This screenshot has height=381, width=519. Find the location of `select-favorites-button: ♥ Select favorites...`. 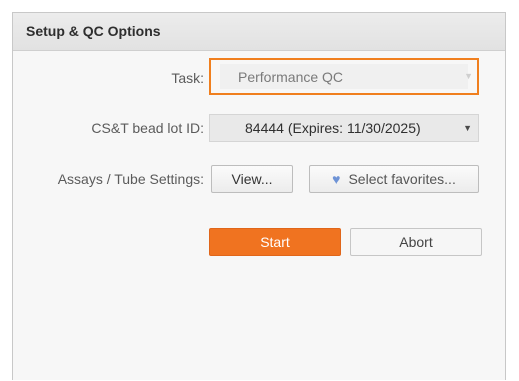

select-favorites-button: ♥ Select favorites... is located at coordinates (394, 179).